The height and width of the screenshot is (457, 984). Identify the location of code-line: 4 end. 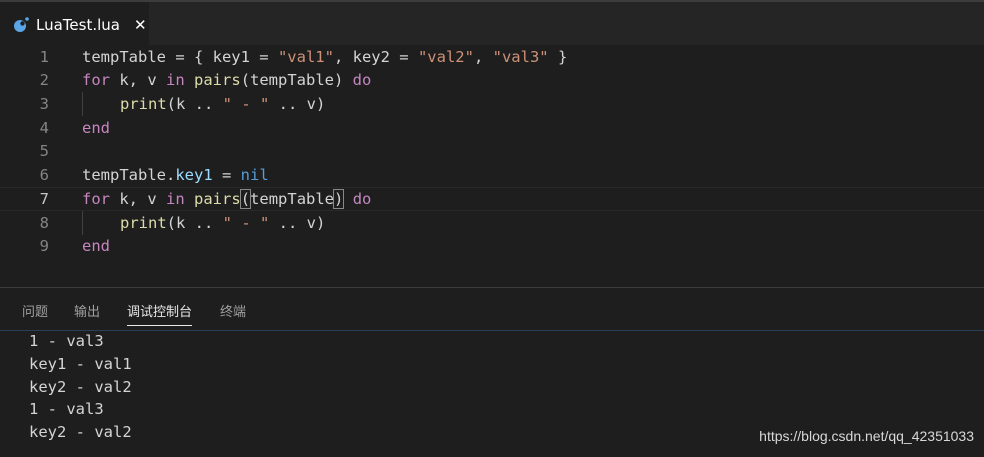
(492, 128).